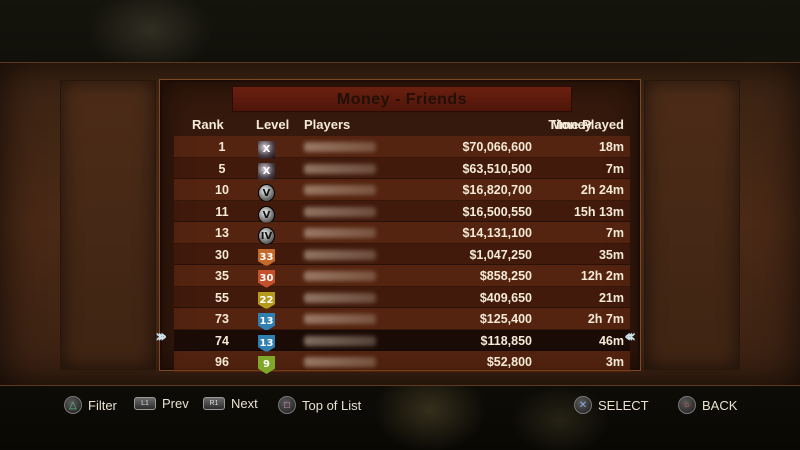  What do you see at coordinates (505, 319) in the screenshot?
I see `money-cell: $125,400` at bounding box center [505, 319].